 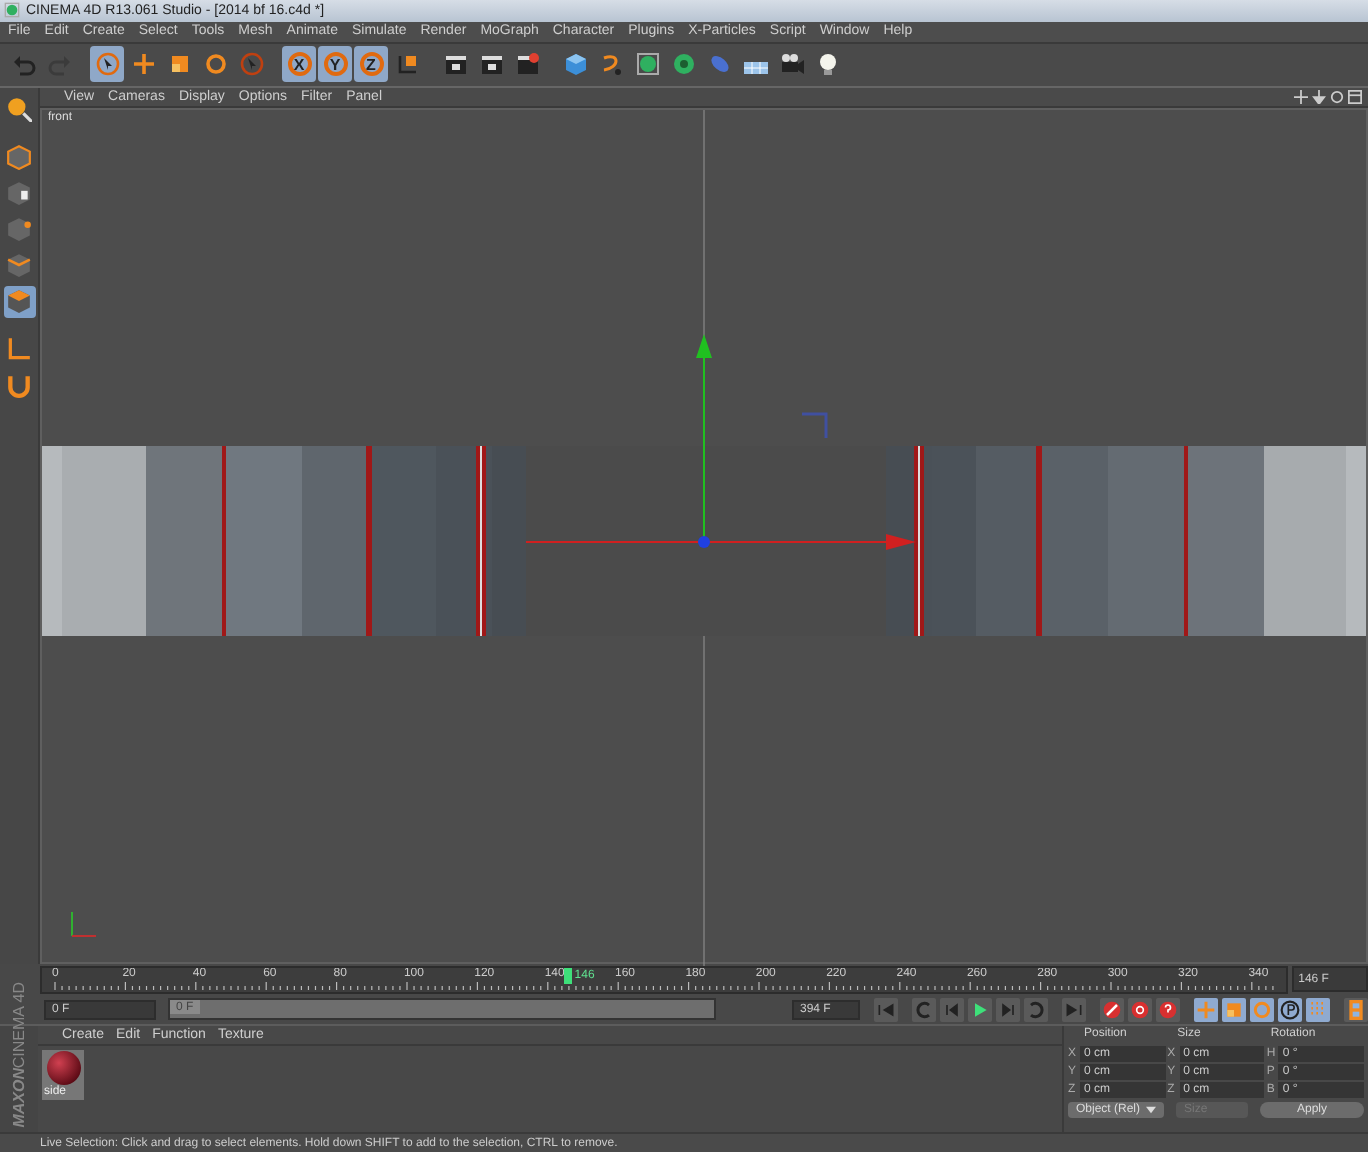 What do you see at coordinates (299, 64) in the screenshot?
I see `toolbar-button: X` at bounding box center [299, 64].